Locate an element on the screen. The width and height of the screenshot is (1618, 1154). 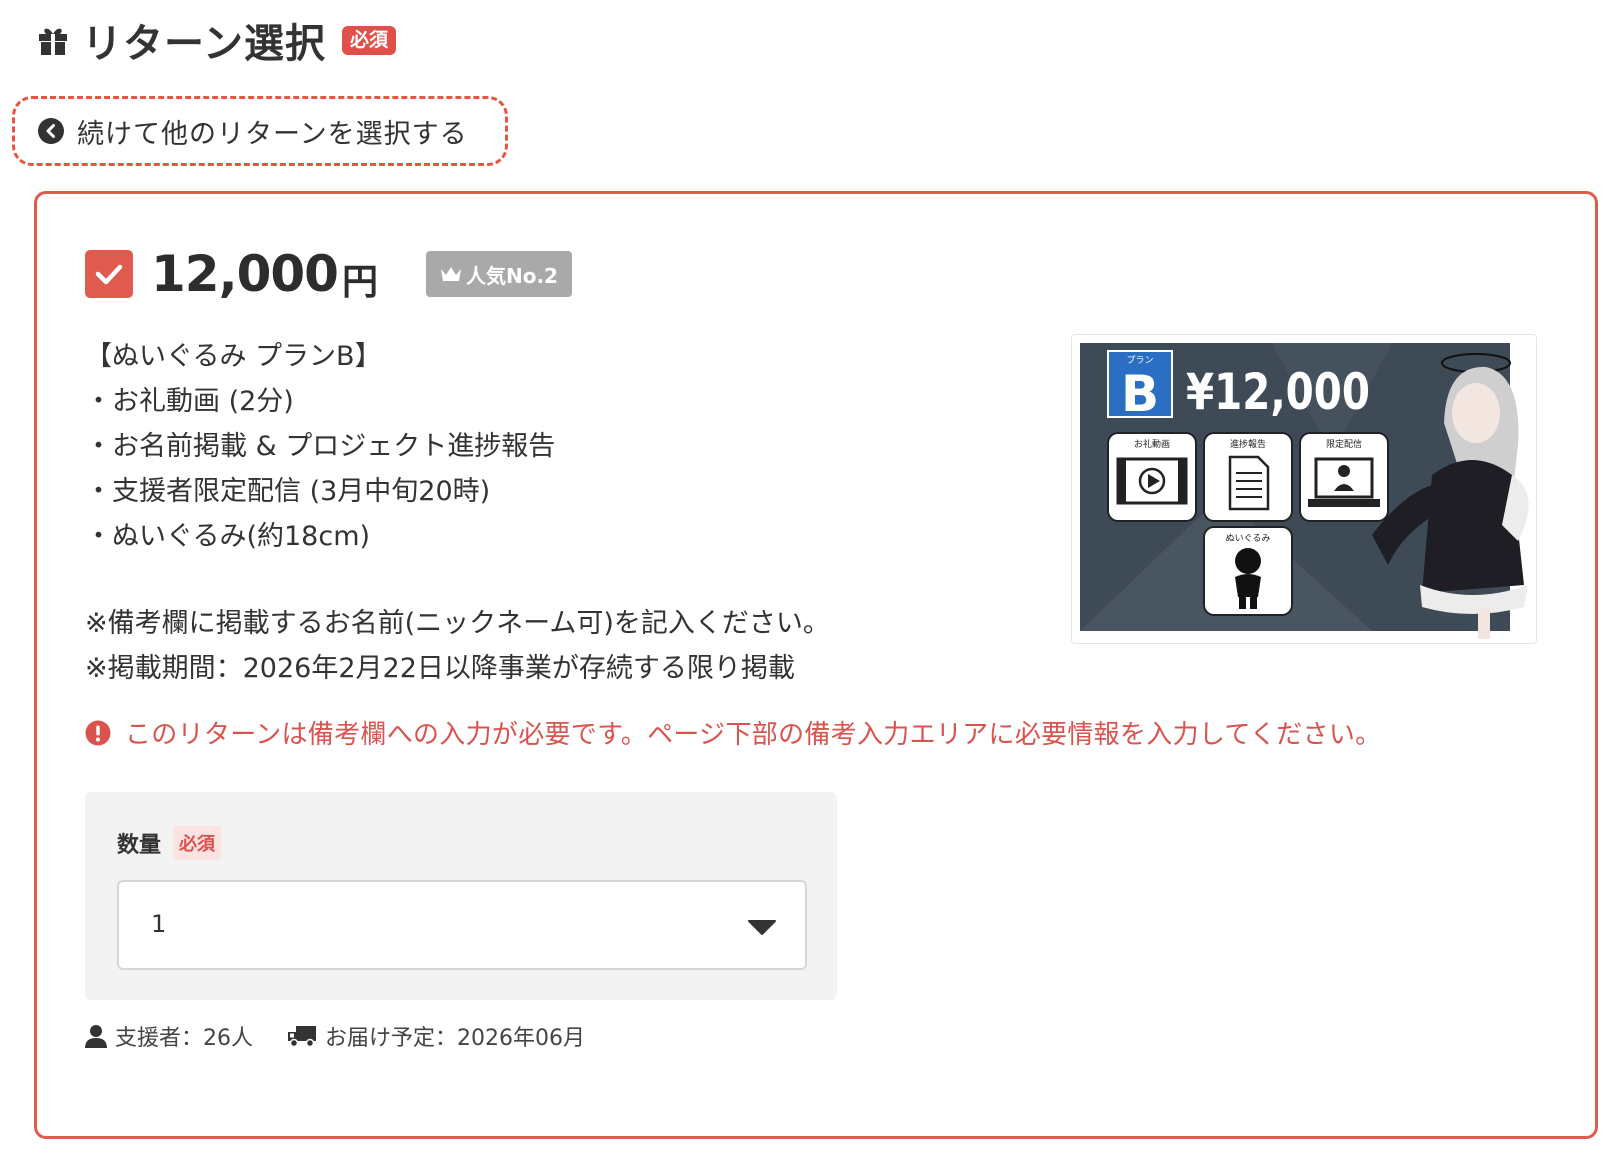
delivery-schedule: お届け予定：2026年06月 is located at coordinates (436, 1036).